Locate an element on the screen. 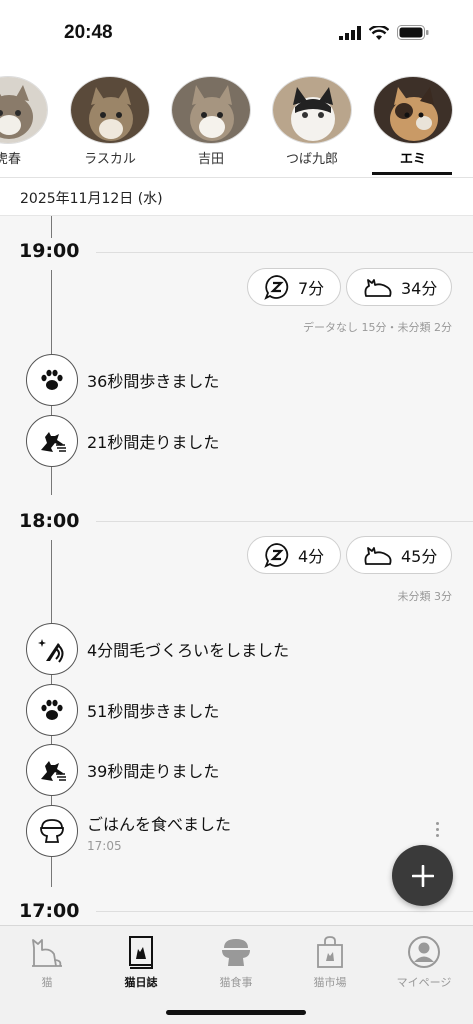 Image resolution: width=473 pixels, height=1024 pixels. nav-food: 猫食事 is located at coordinates (236, 962).